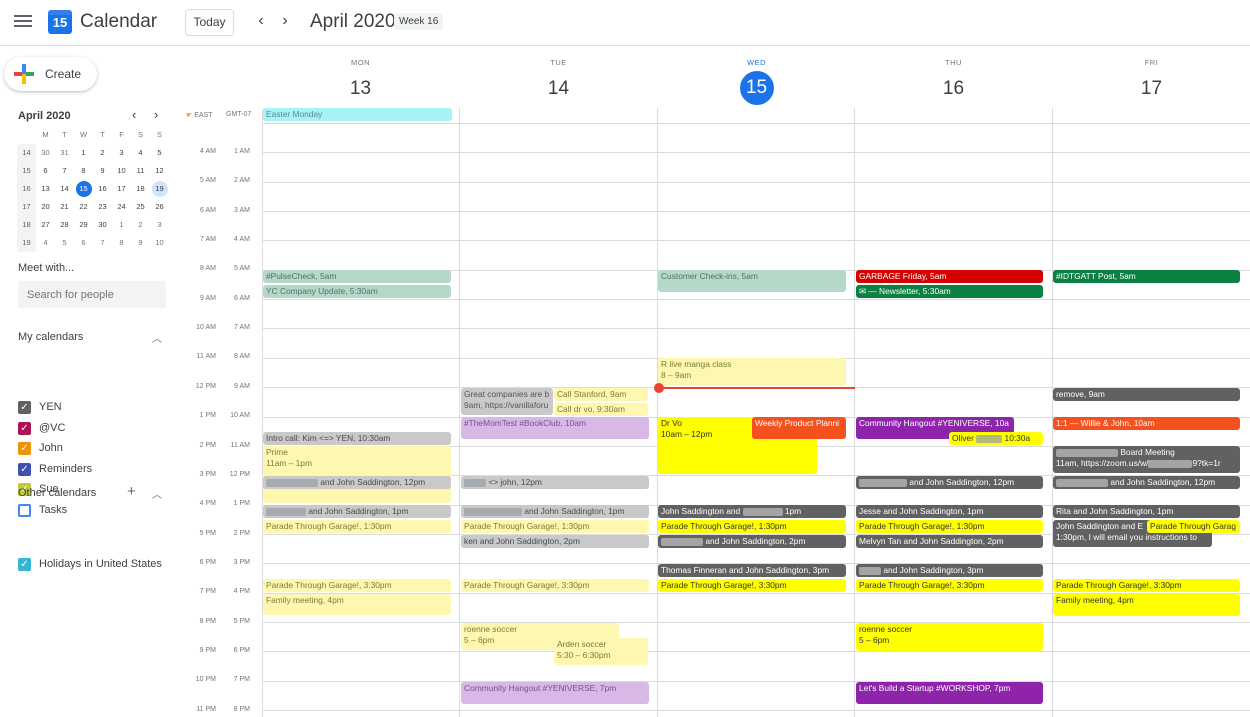 Image resolution: width=1250 pixels, height=717 pixels. I want to click on event-oliver: Oliver 10:30a, so click(996, 438).